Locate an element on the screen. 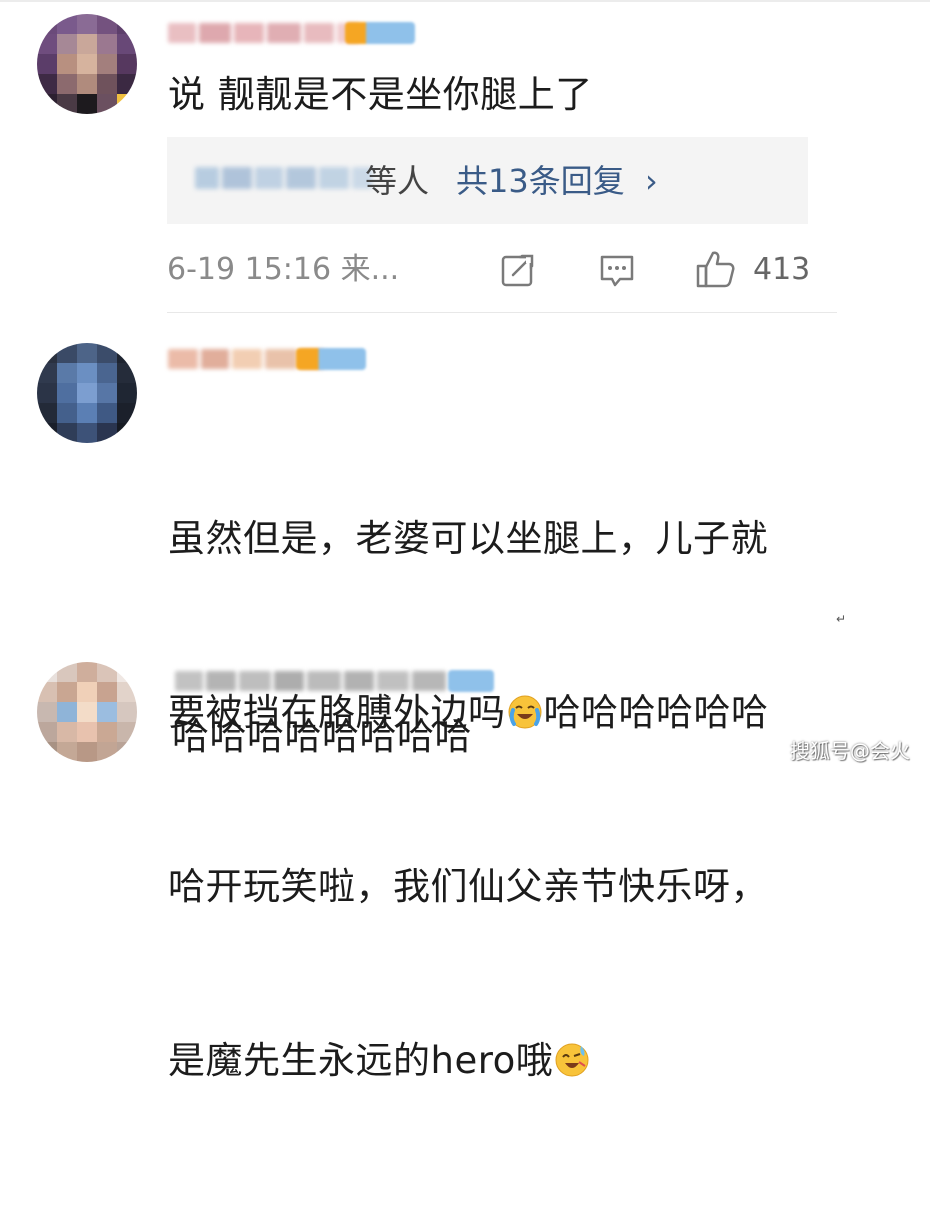 This screenshot has height=1206, width=930. like-icon is located at coordinates (716, 271).